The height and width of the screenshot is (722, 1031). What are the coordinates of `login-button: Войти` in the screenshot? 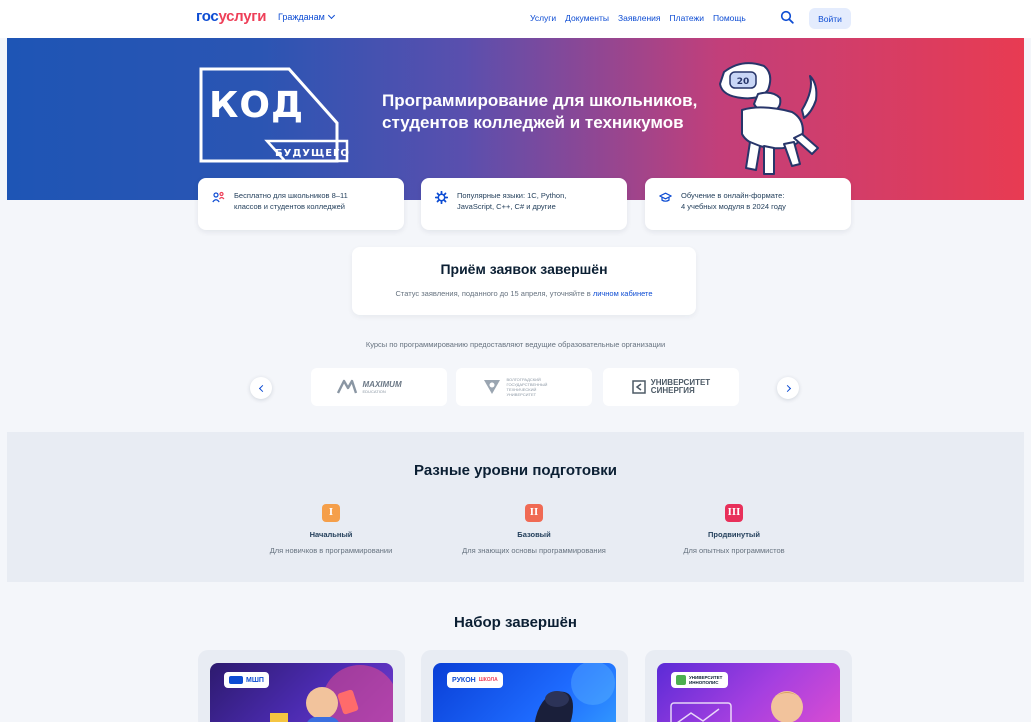 It's located at (830, 18).